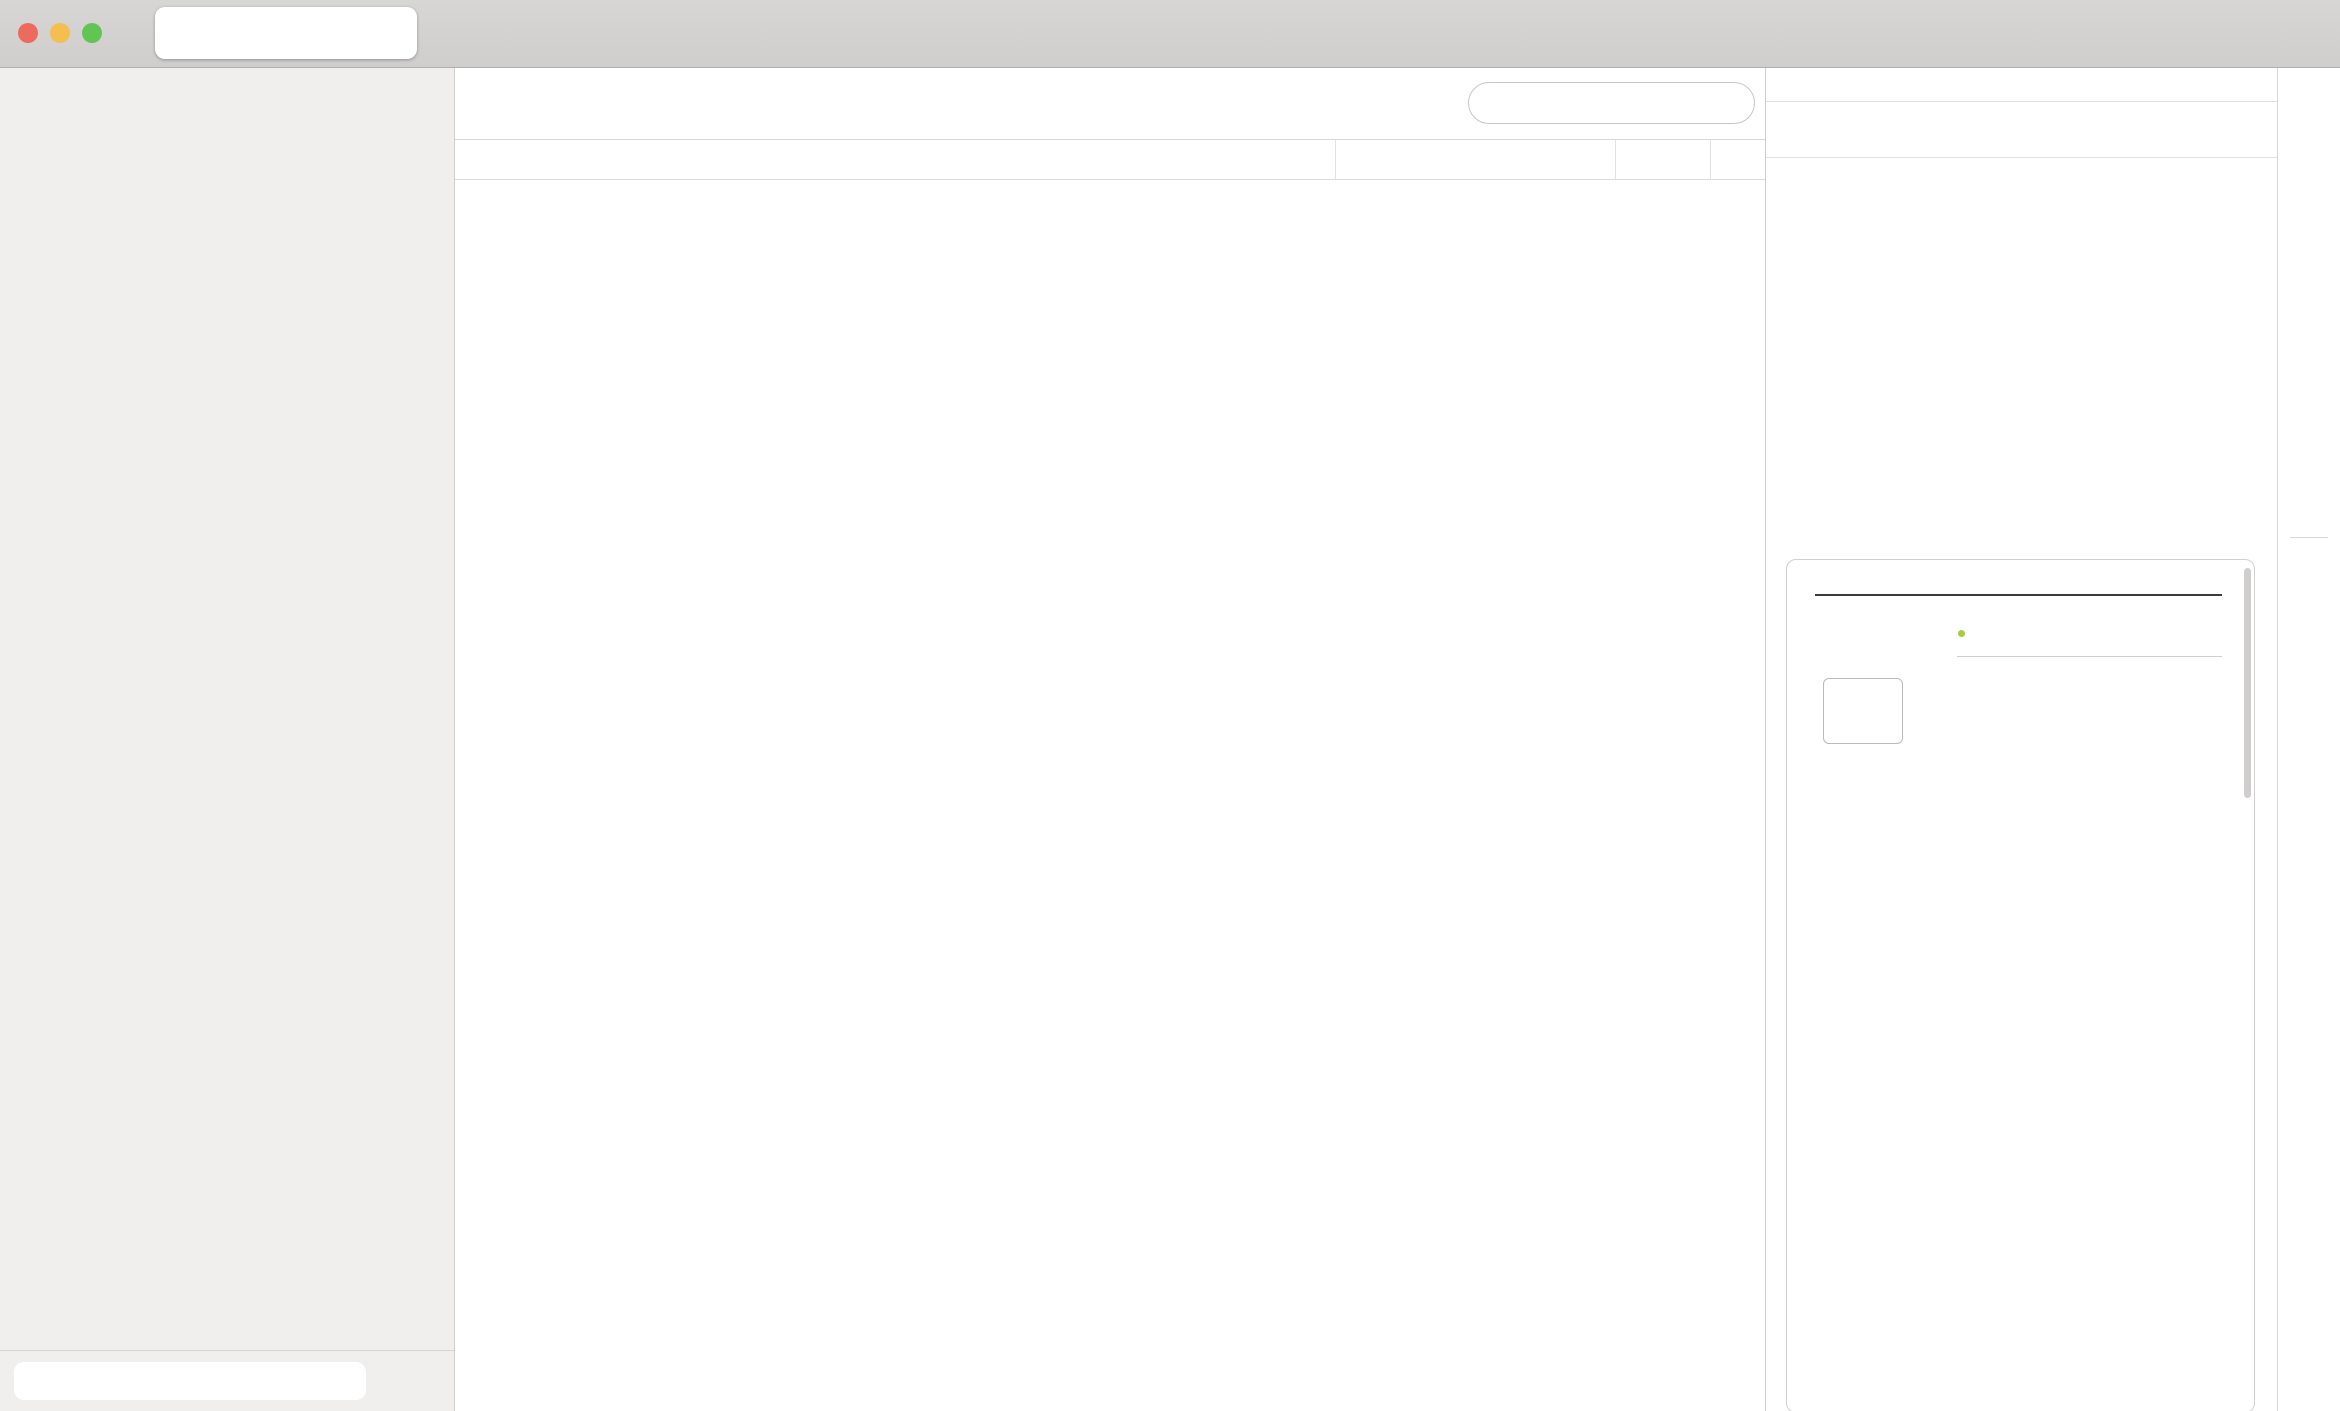 The image size is (2340, 1411). Describe the element at coordinates (2309, 476) in the screenshot. I see `tags-tab-icon` at that location.